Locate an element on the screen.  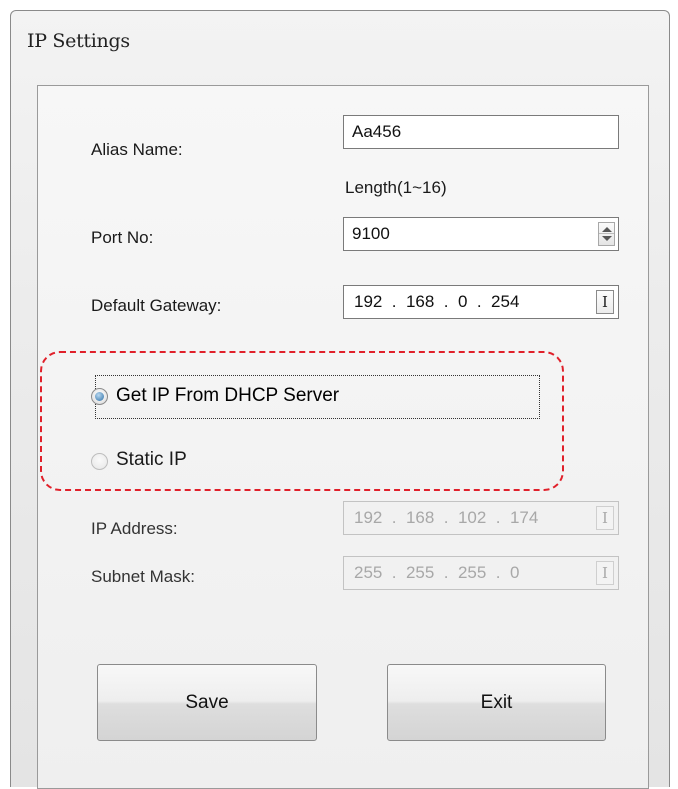
exit-button: Exit is located at coordinates (496, 702).